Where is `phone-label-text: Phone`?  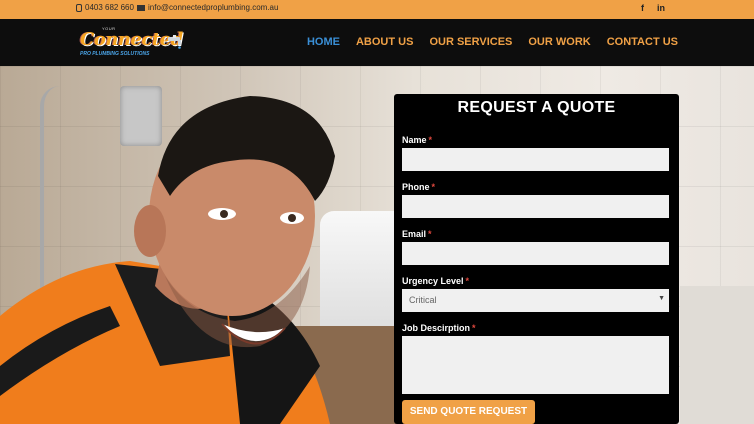 phone-label-text: Phone is located at coordinates (416, 187).